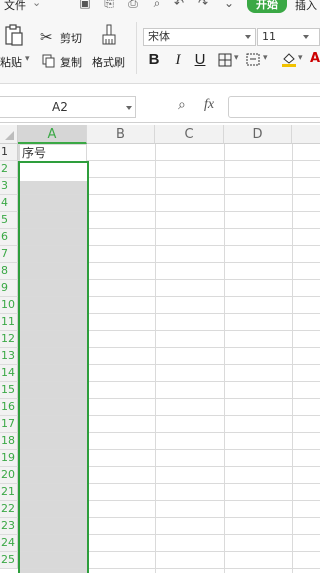 Image resolution: width=320 pixels, height=573 pixels. Describe the element at coordinates (203, 5) in the screenshot. I see `redo-icon: ↷` at that location.